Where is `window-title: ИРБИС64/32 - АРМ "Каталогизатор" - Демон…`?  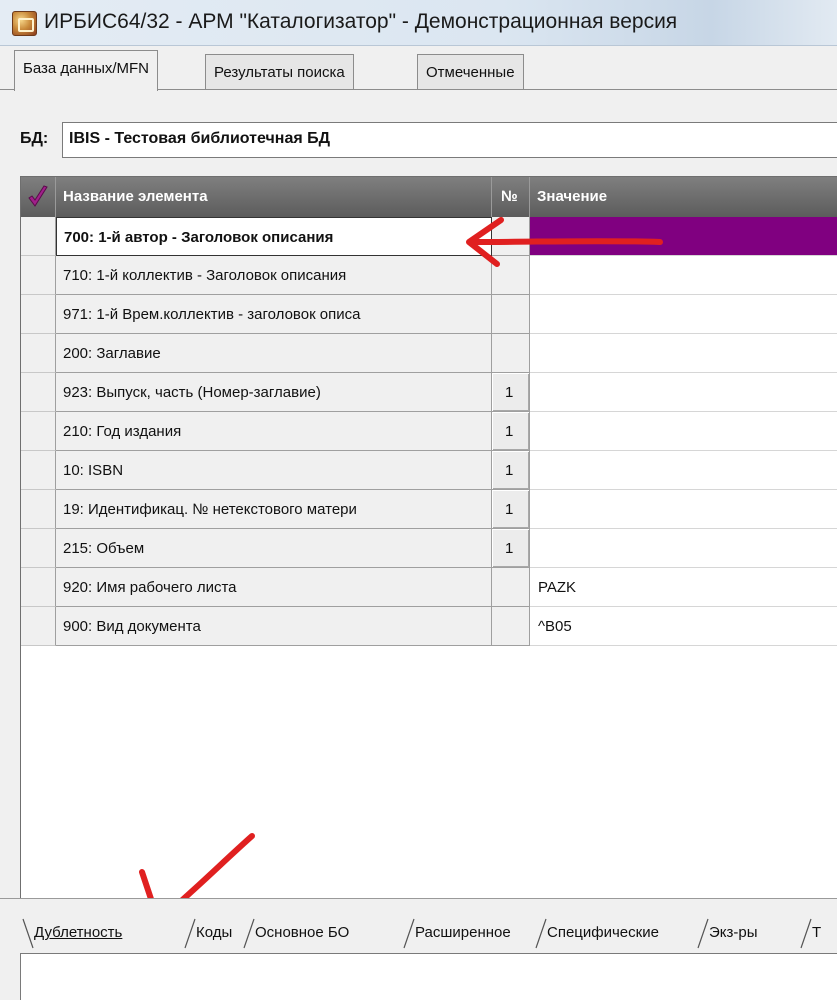
window-title: ИРБИС64/32 - АРМ "Каталогизатор" - Демон… is located at coordinates (361, 21).